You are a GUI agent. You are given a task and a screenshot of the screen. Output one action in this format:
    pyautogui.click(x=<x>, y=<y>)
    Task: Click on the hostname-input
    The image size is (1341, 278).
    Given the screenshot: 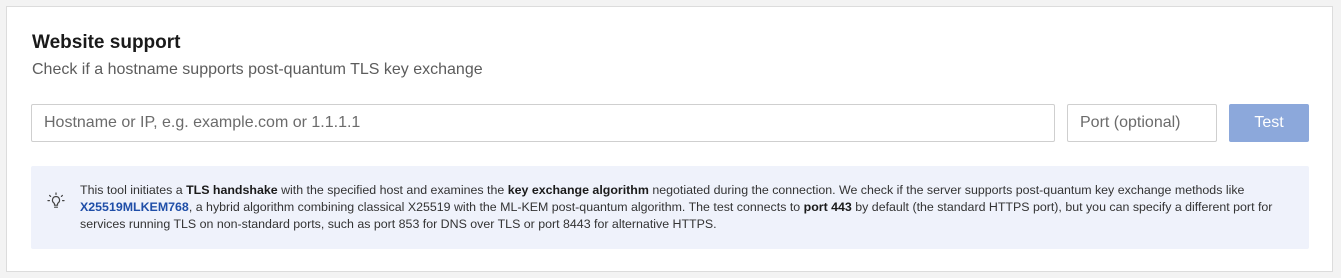 What is the action you would take?
    pyautogui.click(x=543, y=123)
    